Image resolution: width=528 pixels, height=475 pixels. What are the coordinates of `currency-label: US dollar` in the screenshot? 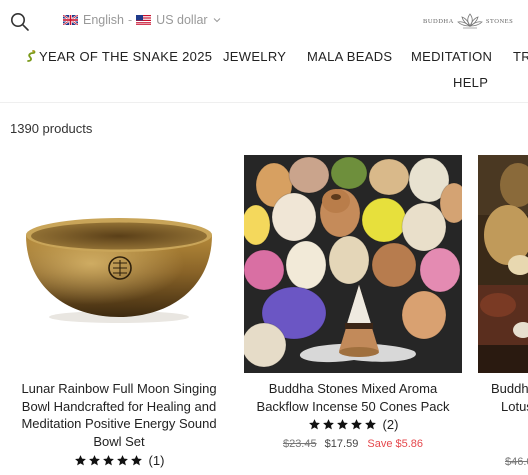 It's located at (181, 20).